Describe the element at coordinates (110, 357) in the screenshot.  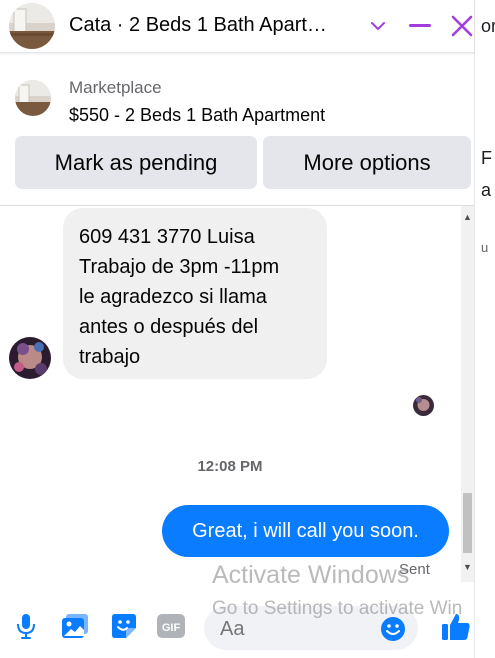
I see `message-line: trabajo` at that location.